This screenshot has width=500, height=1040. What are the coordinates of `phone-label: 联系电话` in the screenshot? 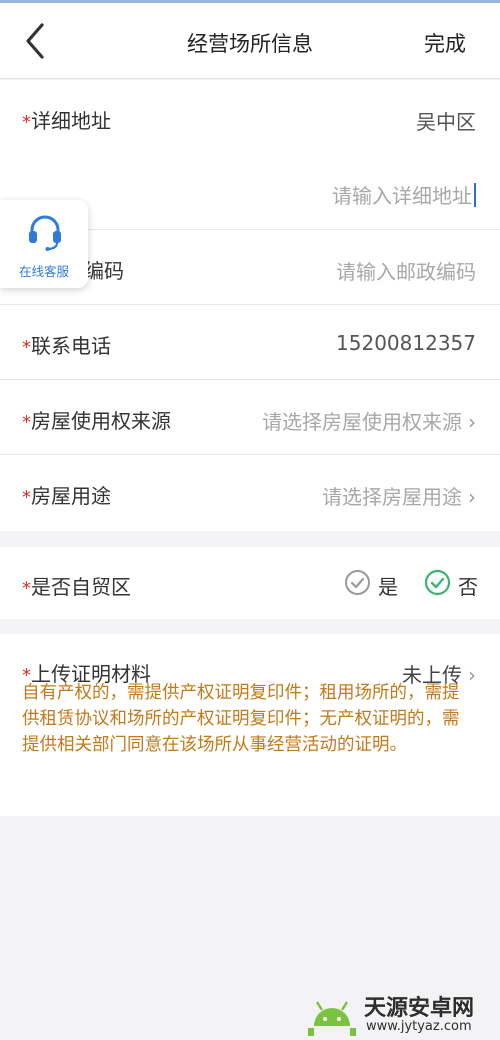 It's located at (71, 346).